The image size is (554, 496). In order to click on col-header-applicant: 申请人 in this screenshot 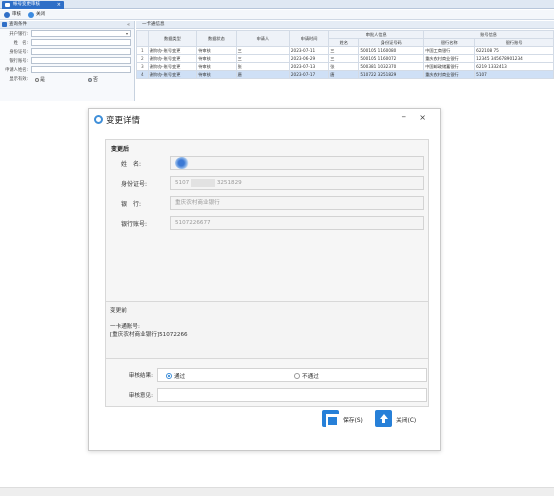, I will do `click(262, 38)`.